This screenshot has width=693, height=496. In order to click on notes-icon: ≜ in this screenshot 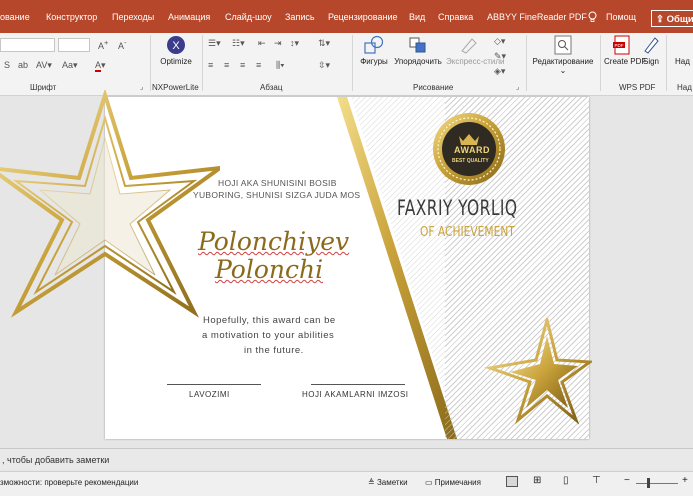, I will do `click(371, 482)`.